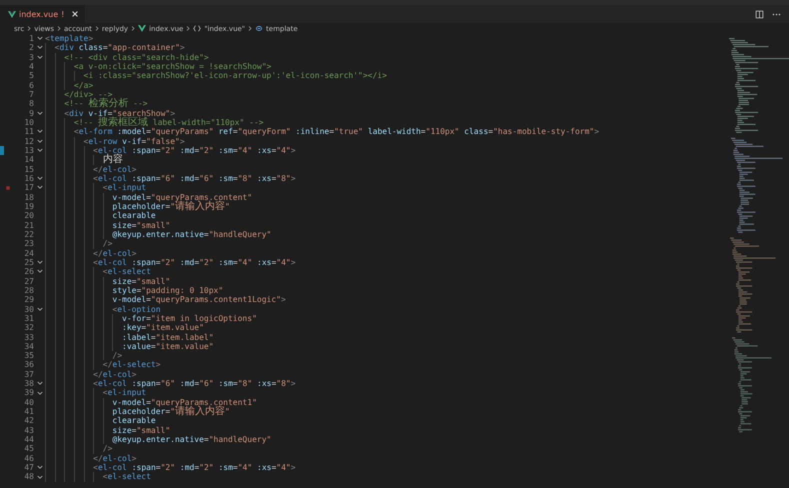 The image size is (789, 488). What do you see at coordinates (28, 393) in the screenshot?
I see `line-number: 39` at bounding box center [28, 393].